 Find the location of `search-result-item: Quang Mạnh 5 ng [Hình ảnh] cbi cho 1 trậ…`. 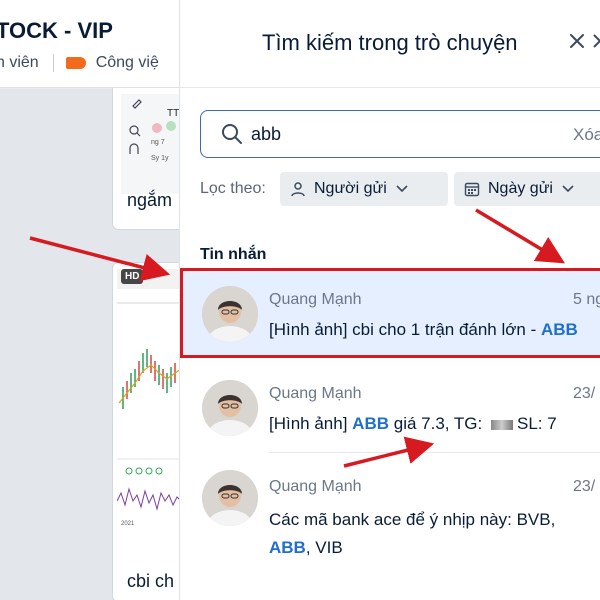

search-result-item: Quang Mạnh 5 ng [Hình ảnh] cbi cho 1 trậ… is located at coordinates (390, 313).